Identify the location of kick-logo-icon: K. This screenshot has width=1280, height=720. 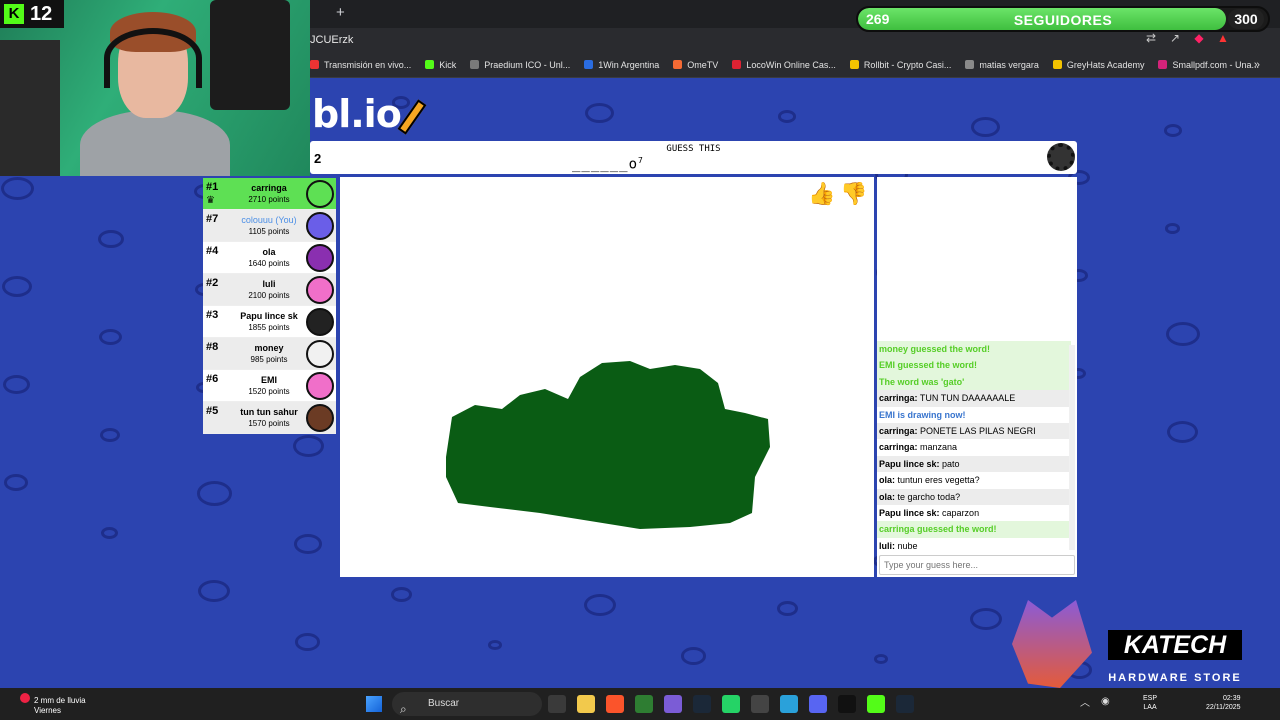
(14, 14).